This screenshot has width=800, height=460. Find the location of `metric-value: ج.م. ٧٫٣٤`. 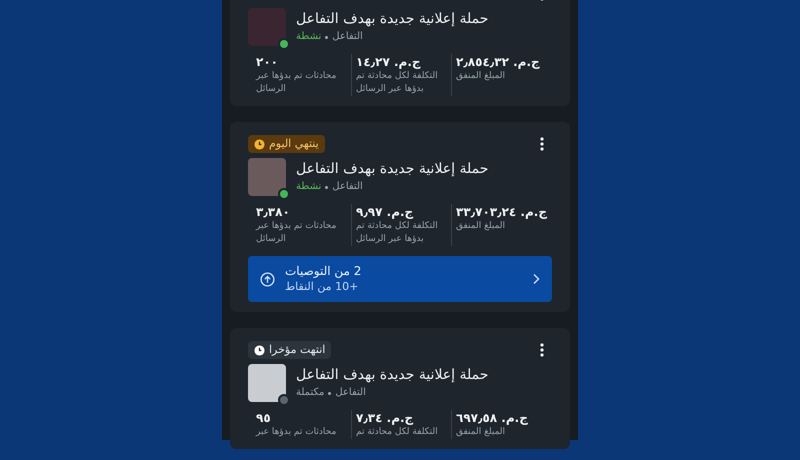

metric-value: ج.م. ٧٫٣٤ is located at coordinates (385, 418).